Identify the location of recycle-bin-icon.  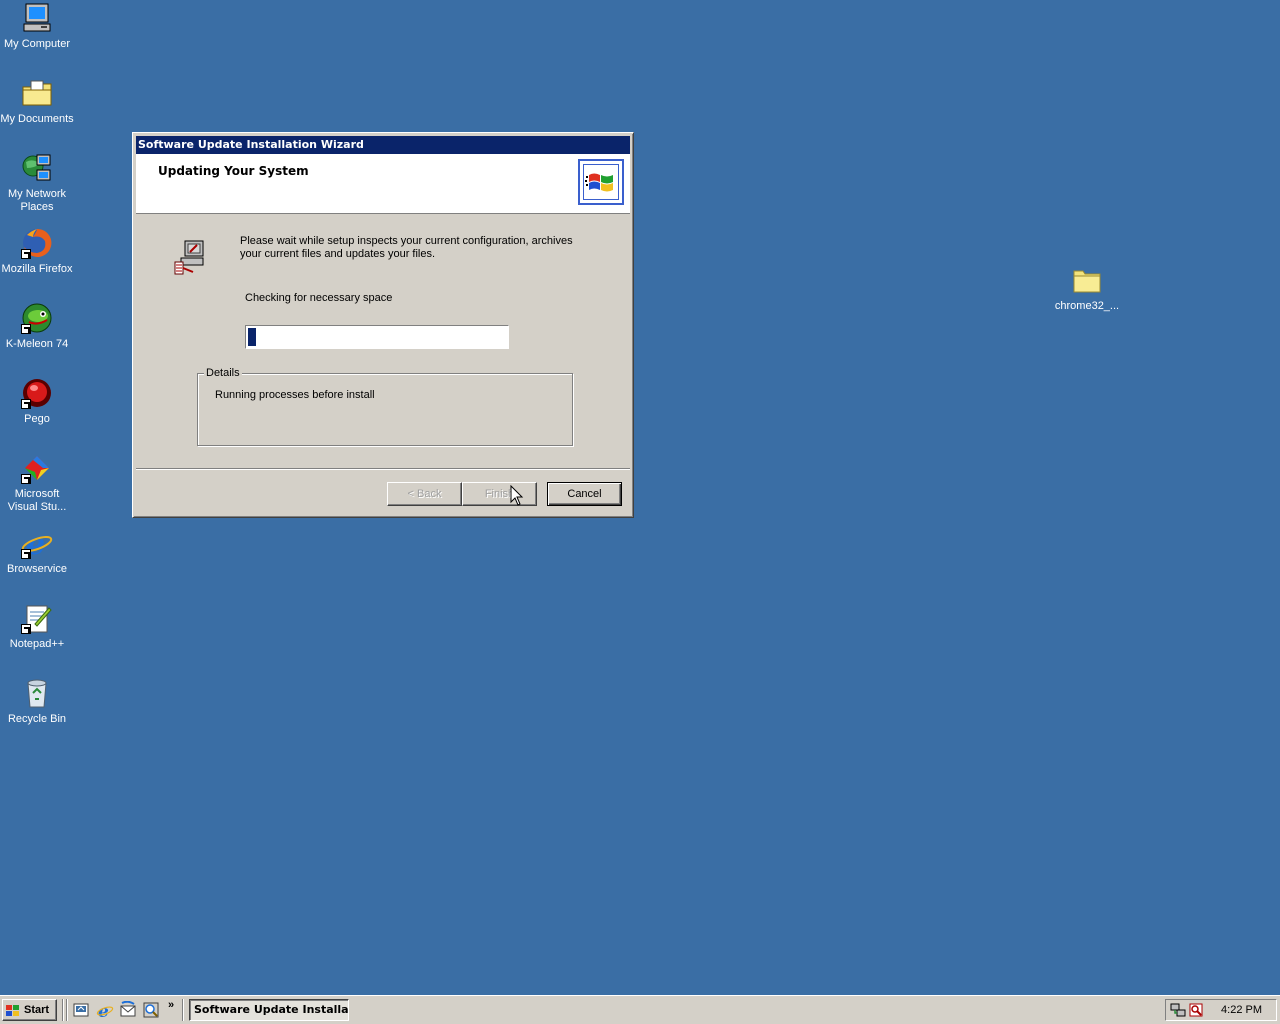
(37, 693).